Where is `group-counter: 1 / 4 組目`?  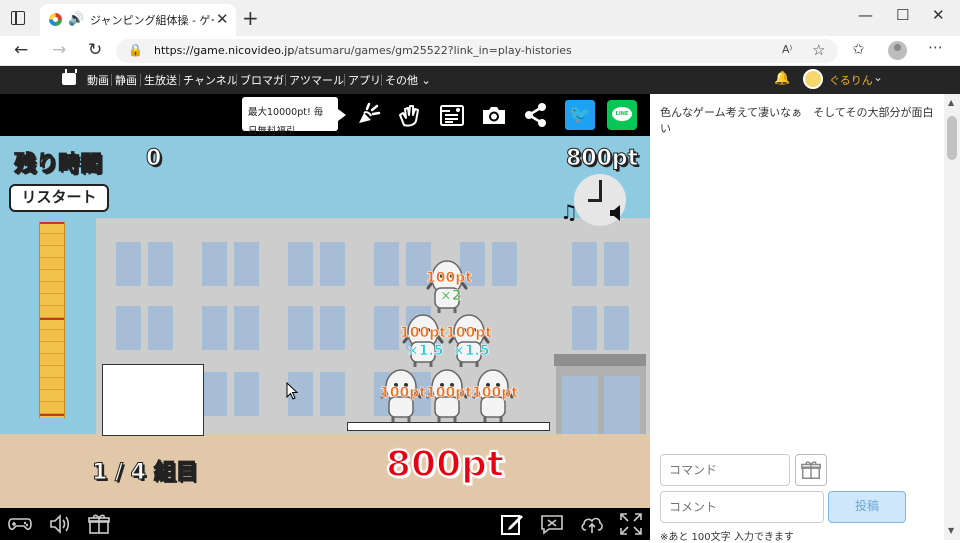 group-counter: 1 / 4 組目 is located at coordinates (145, 473).